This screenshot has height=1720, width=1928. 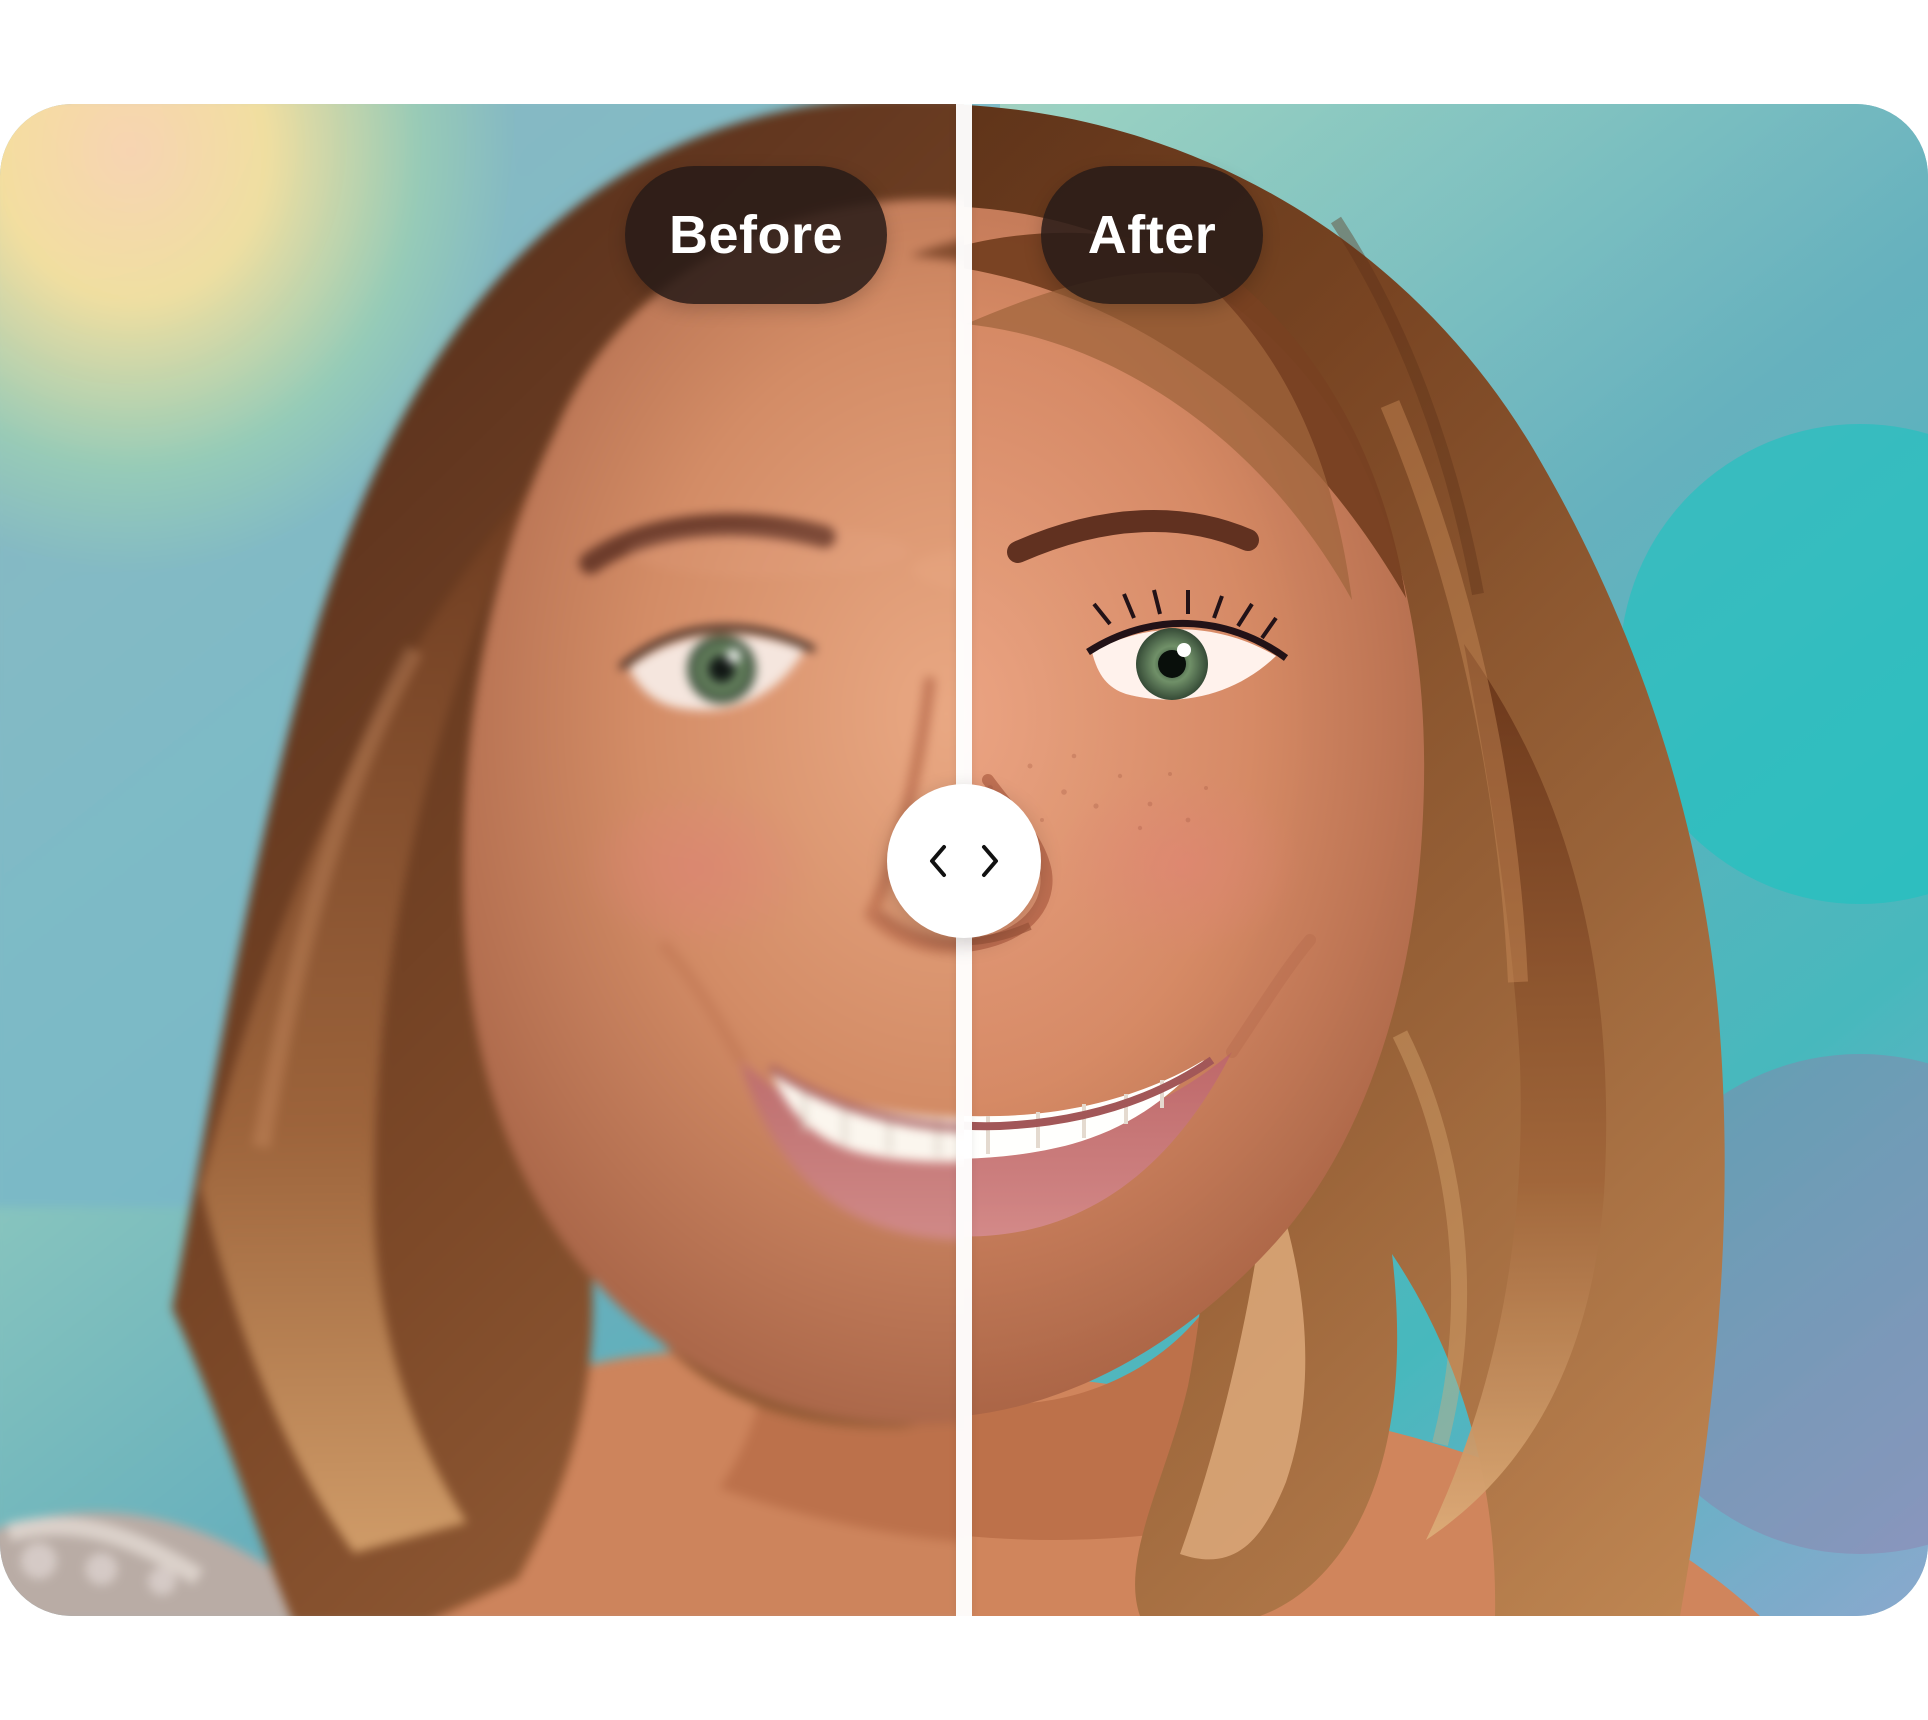 I want to click on after-label-pill: After, so click(x=1152, y=235).